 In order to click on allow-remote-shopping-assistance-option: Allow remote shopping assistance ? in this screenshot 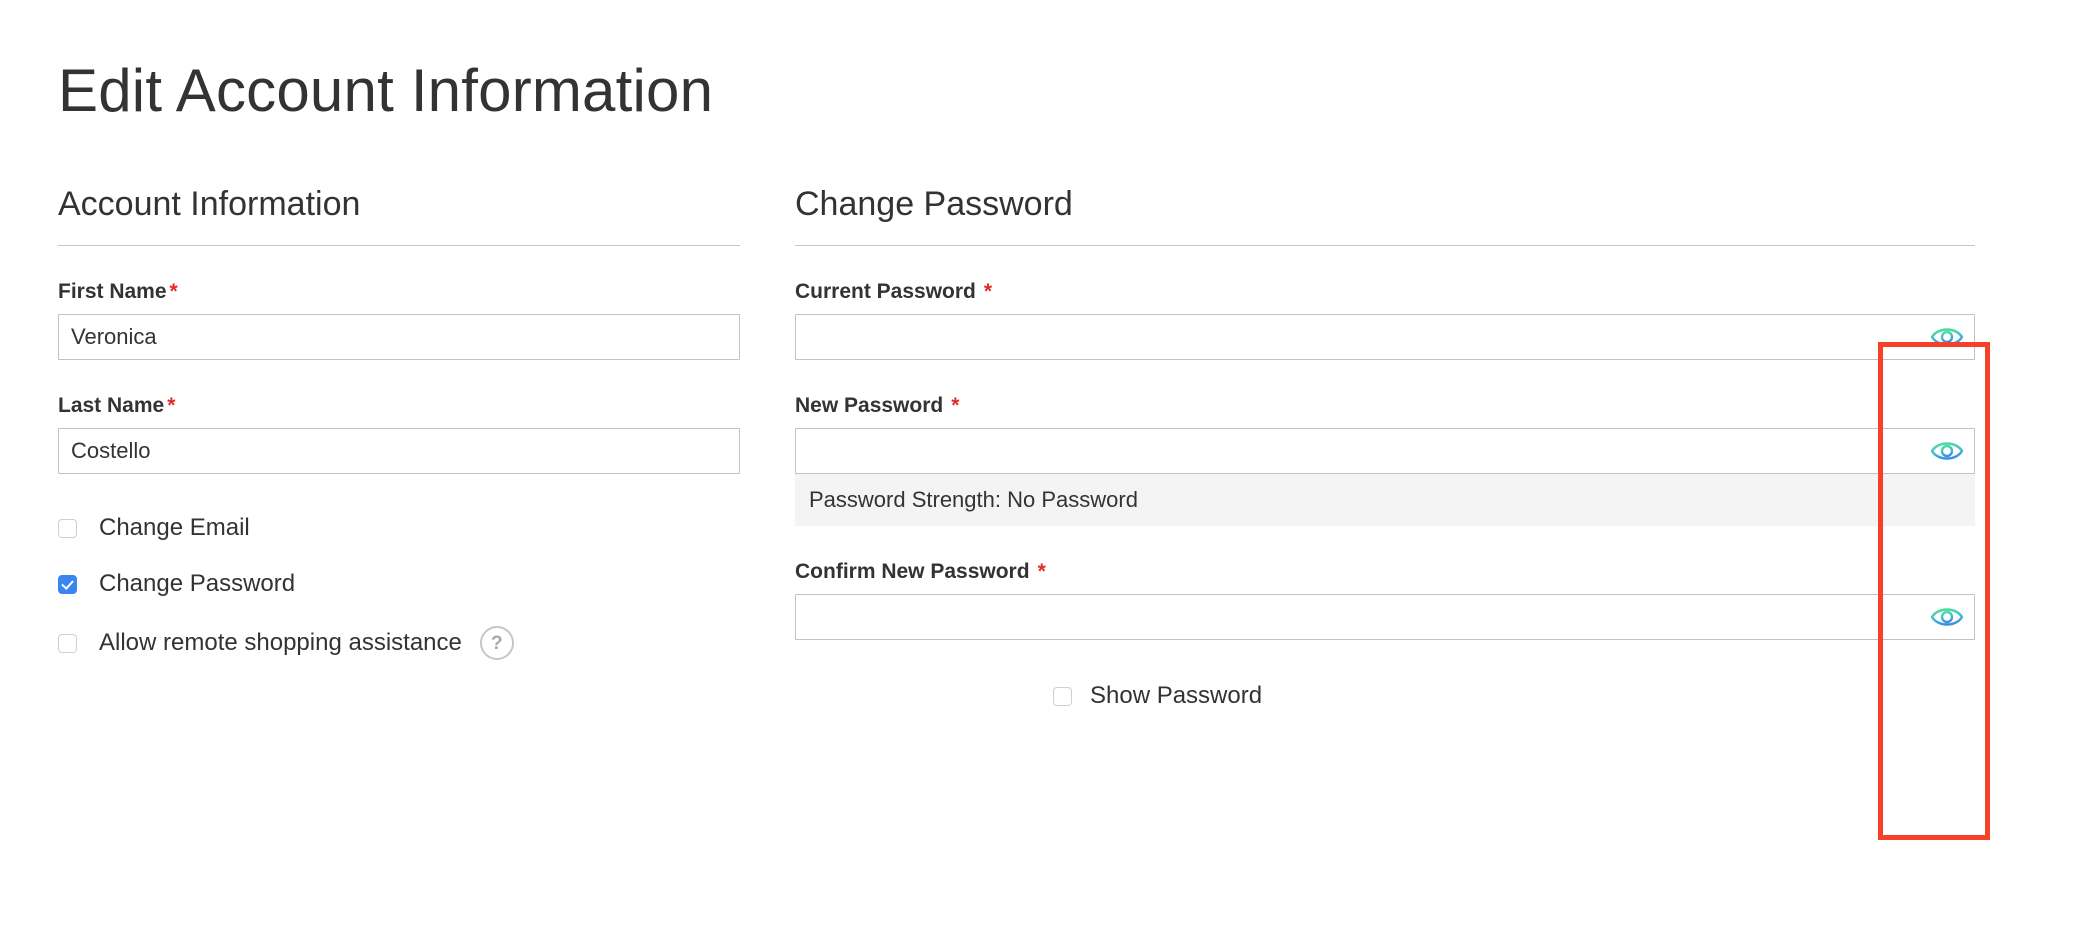, I will do `click(399, 643)`.